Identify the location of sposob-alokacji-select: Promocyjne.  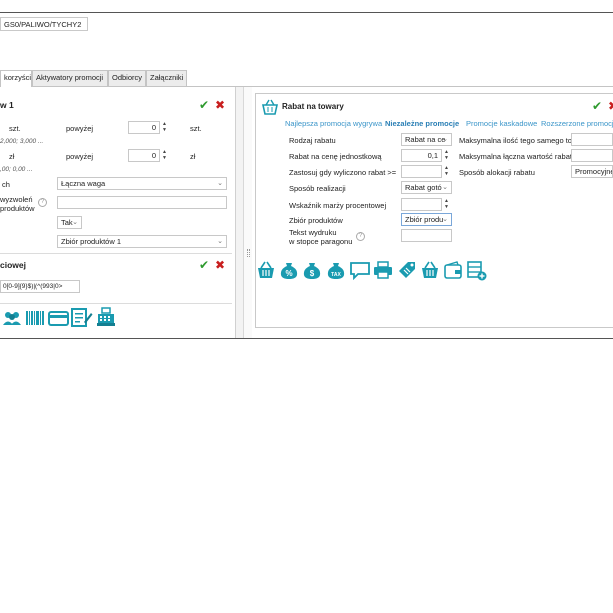
(592, 171).